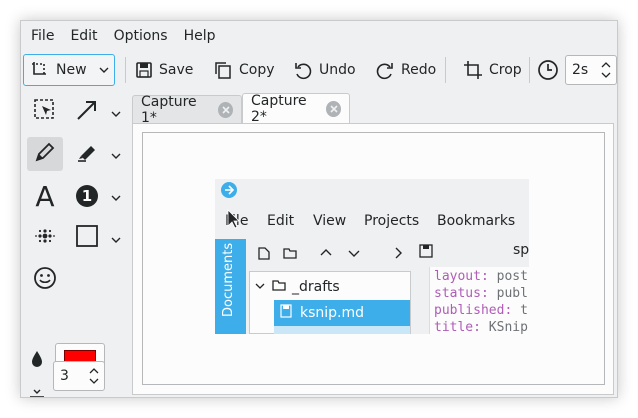 The width and height of the screenshot is (638, 418). What do you see at coordinates (79, 376) in the screenshot?
I see `width-spinbox: 3` at bounding box center [79, 376].